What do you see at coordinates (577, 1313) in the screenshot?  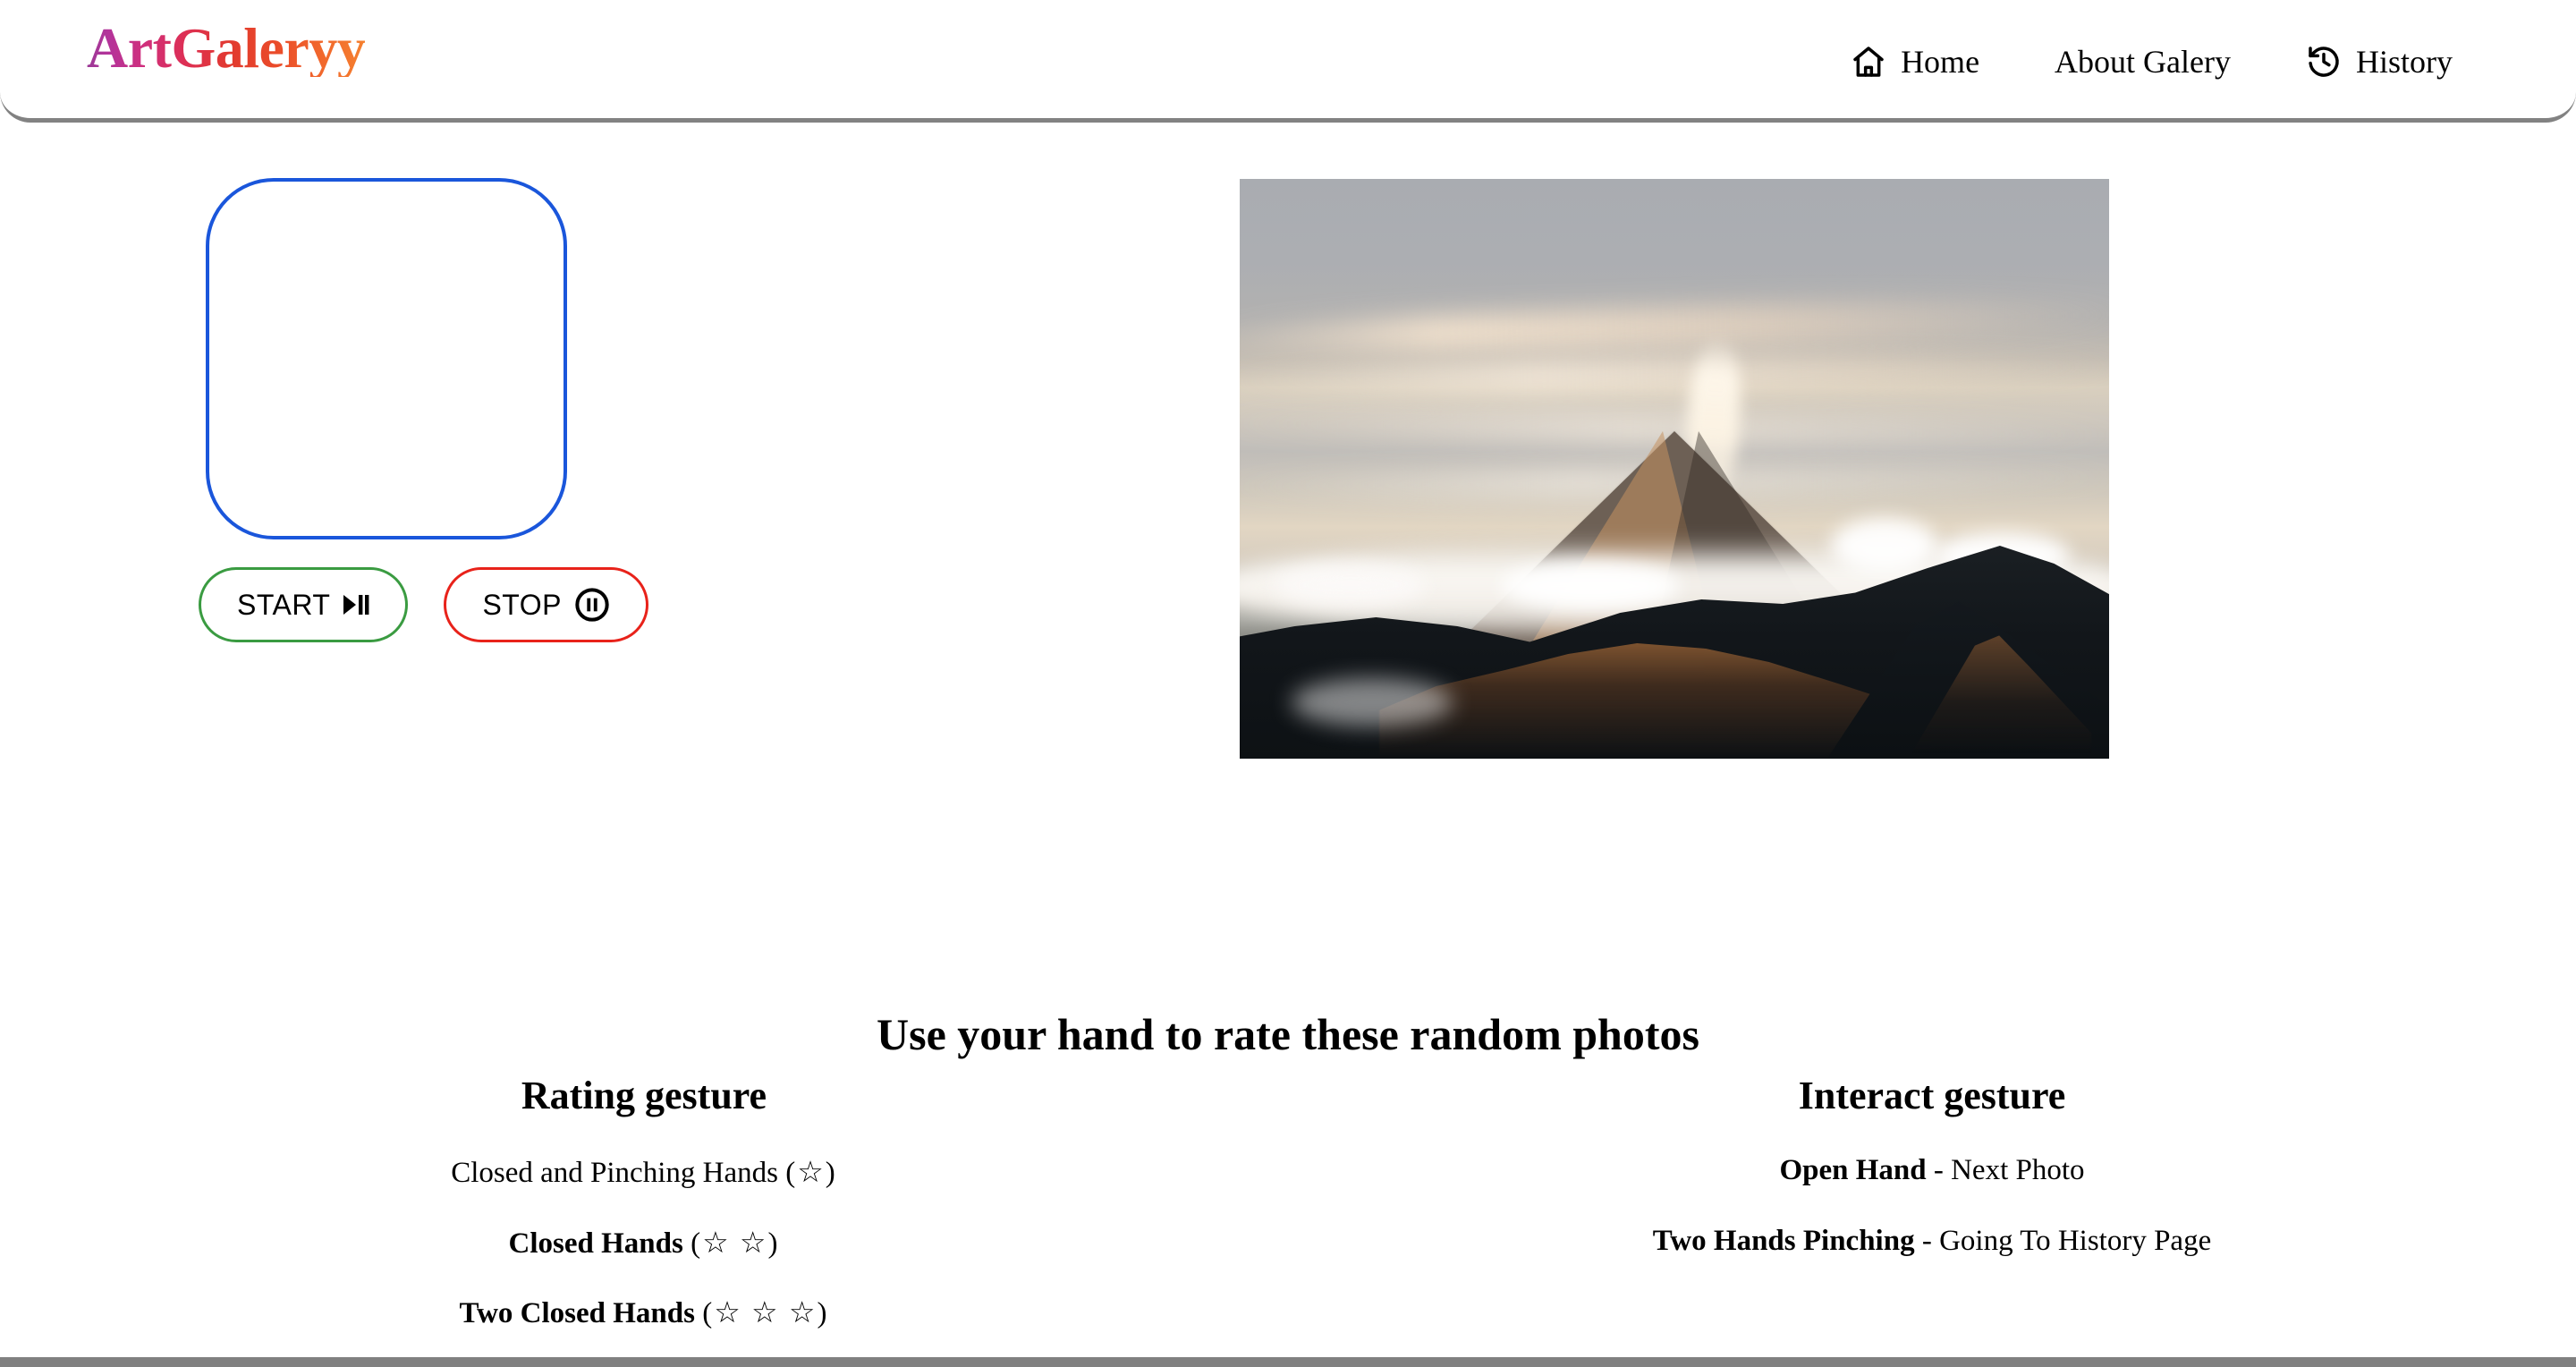 I see `gesture-name: Two Closed Hands` at bounding box center [577, 1313].